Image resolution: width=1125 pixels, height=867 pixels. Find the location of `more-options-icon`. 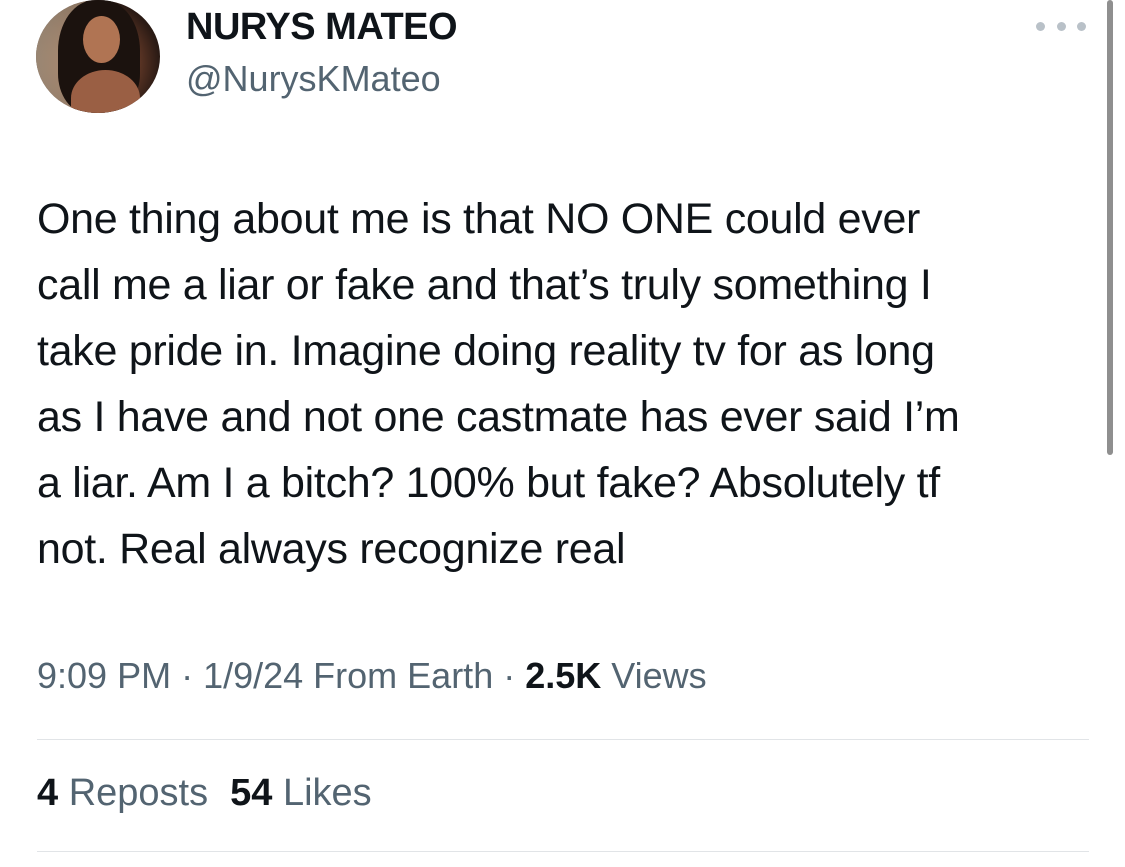

more-options-icon is located at coordinates (1061, 26).